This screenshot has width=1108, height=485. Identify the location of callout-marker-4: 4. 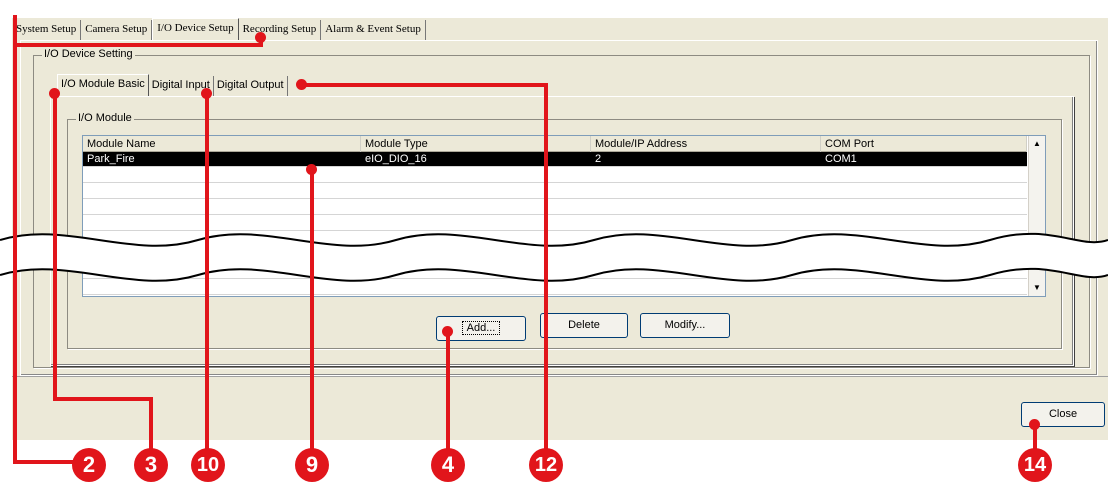
(448, 465).